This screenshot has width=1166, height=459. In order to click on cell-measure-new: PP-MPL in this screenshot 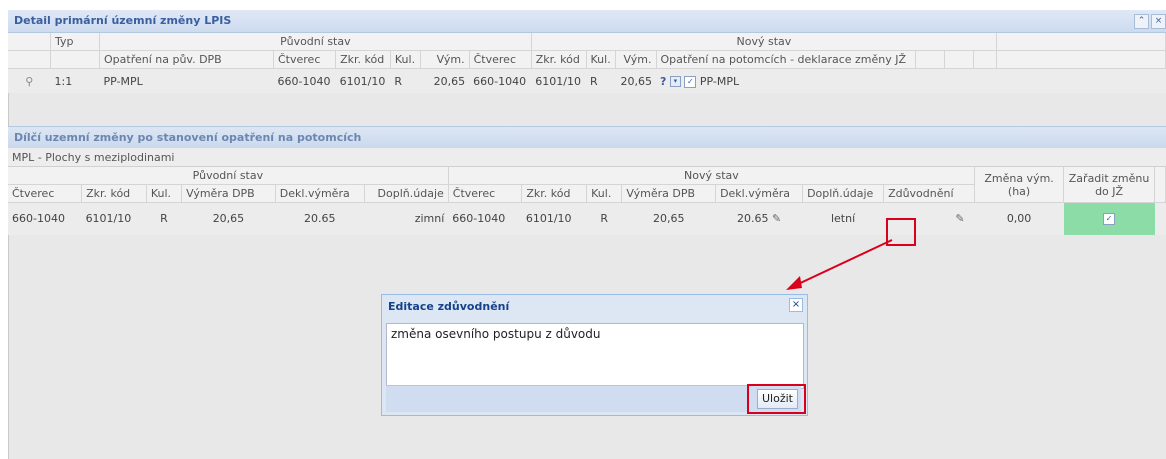, I will do `click(719, 81)`.